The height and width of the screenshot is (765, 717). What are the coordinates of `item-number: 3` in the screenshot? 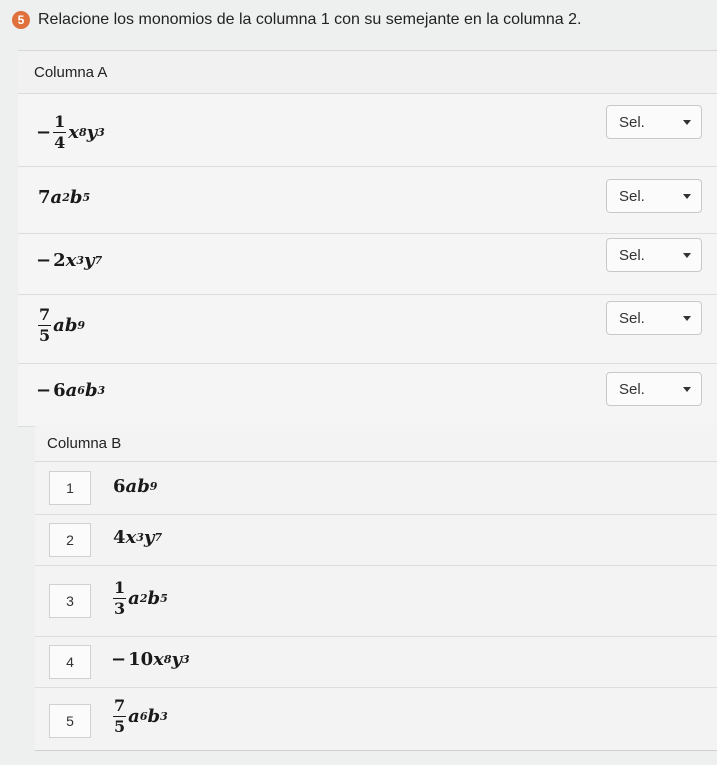 It's located at (70, 601).